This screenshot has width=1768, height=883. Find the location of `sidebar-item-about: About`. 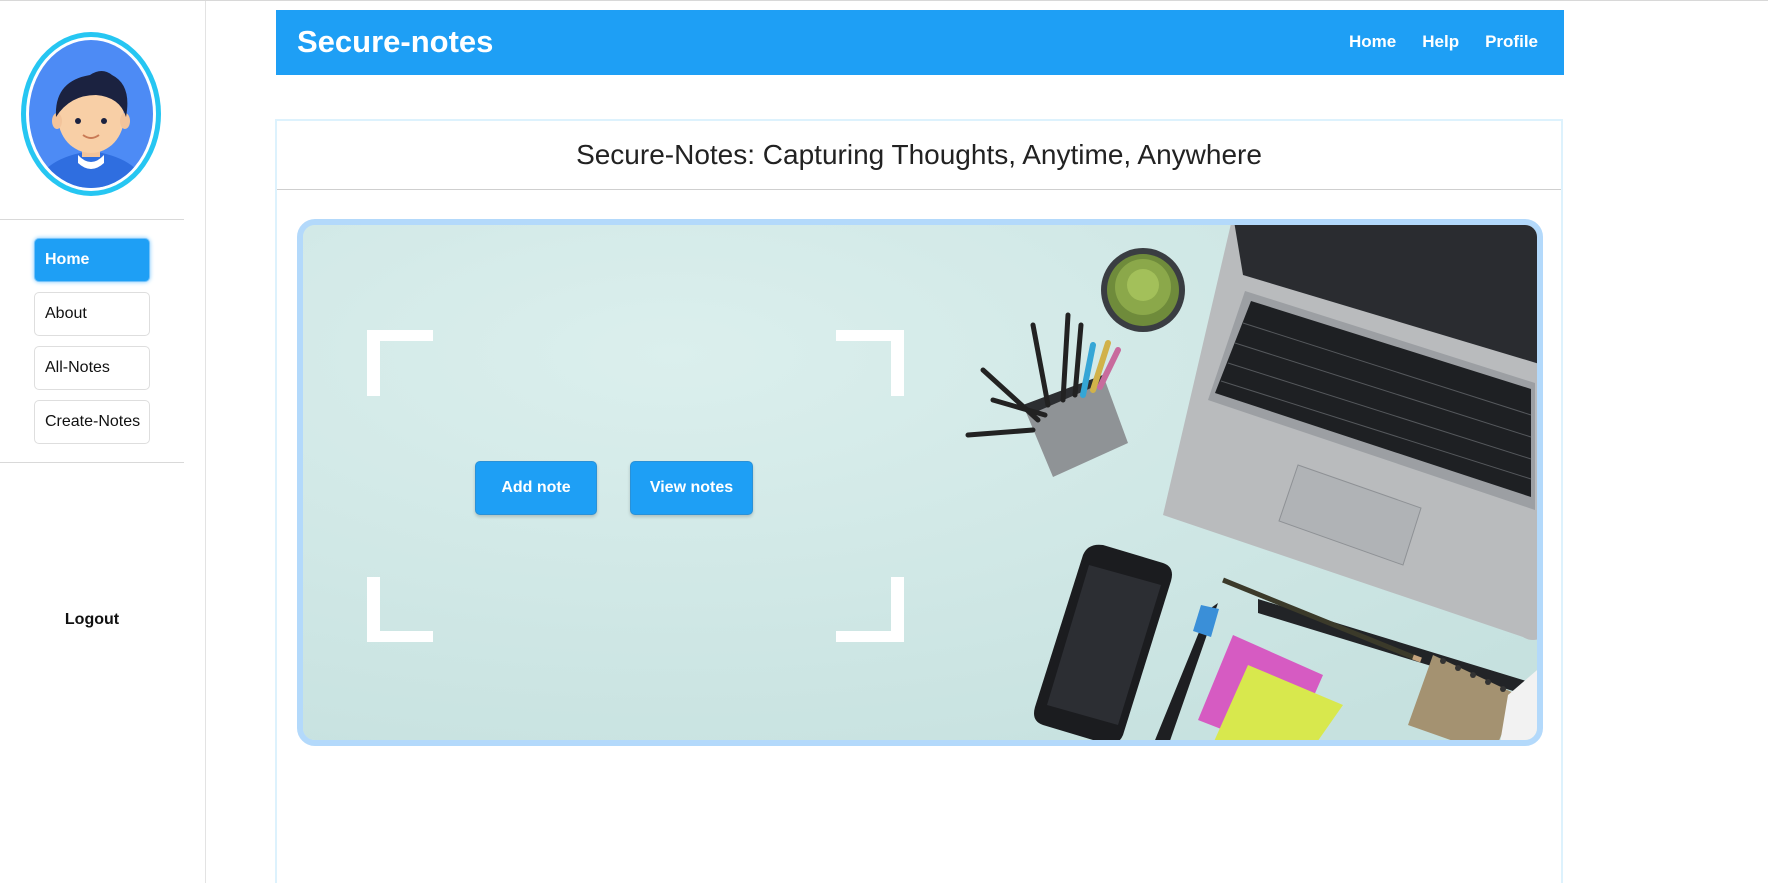

sidebar-item-about: About is located at coordinates (92, 314).